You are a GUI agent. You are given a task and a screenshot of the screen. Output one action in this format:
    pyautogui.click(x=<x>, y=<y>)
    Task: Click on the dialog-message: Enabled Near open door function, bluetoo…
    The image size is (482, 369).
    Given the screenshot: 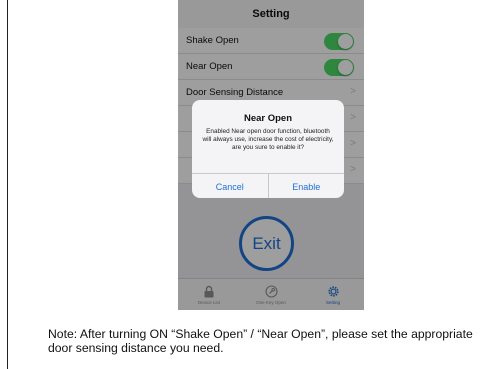 What is the action you would take?
    pyautogui.click(x=268, y=139)
    